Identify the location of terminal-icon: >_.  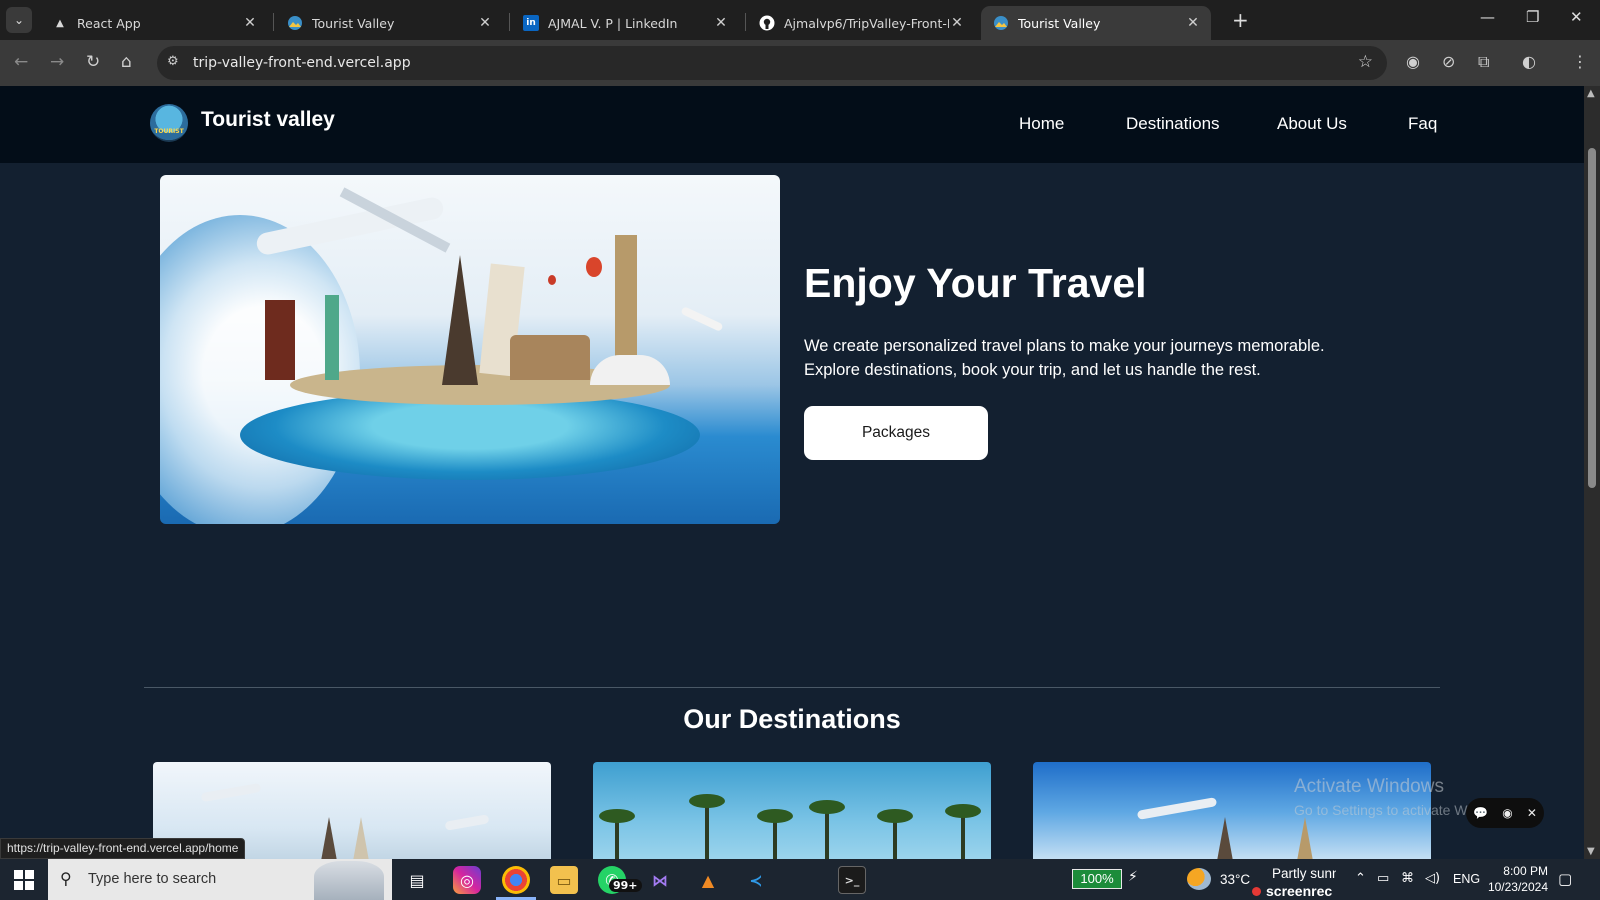
(852, 880).